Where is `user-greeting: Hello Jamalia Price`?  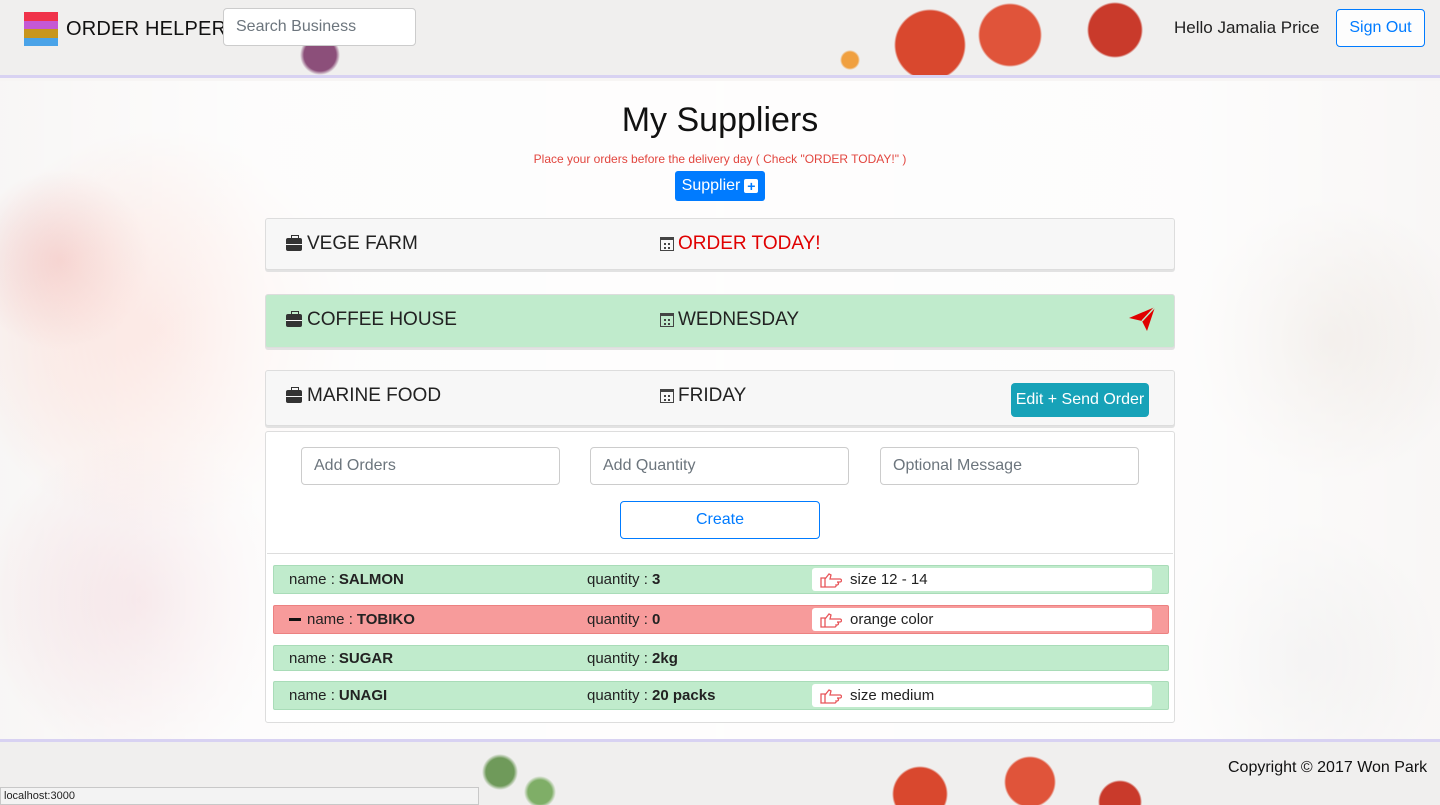 user-greeting: Hello Jamalia Price is located at coordinates (1247, 27).